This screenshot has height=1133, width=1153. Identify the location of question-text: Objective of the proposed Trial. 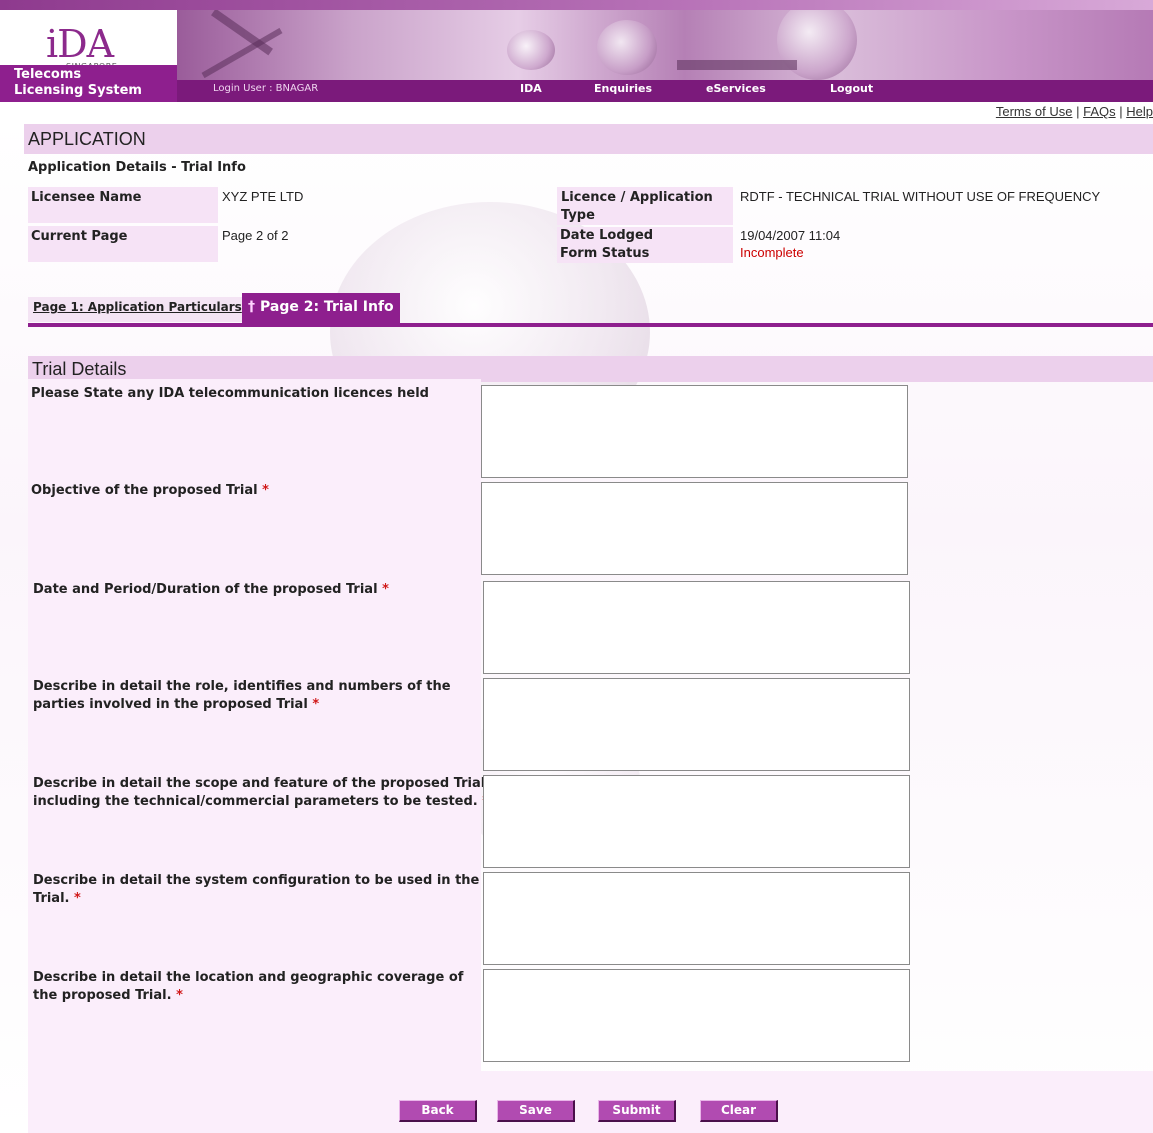
(144, 490).